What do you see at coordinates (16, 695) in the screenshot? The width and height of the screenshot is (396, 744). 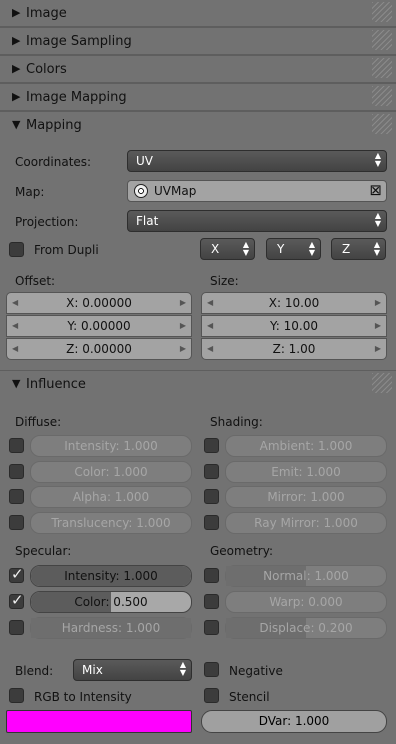 I see `rgb-to-intensity-checkbox` at bounding box center [16, 695].